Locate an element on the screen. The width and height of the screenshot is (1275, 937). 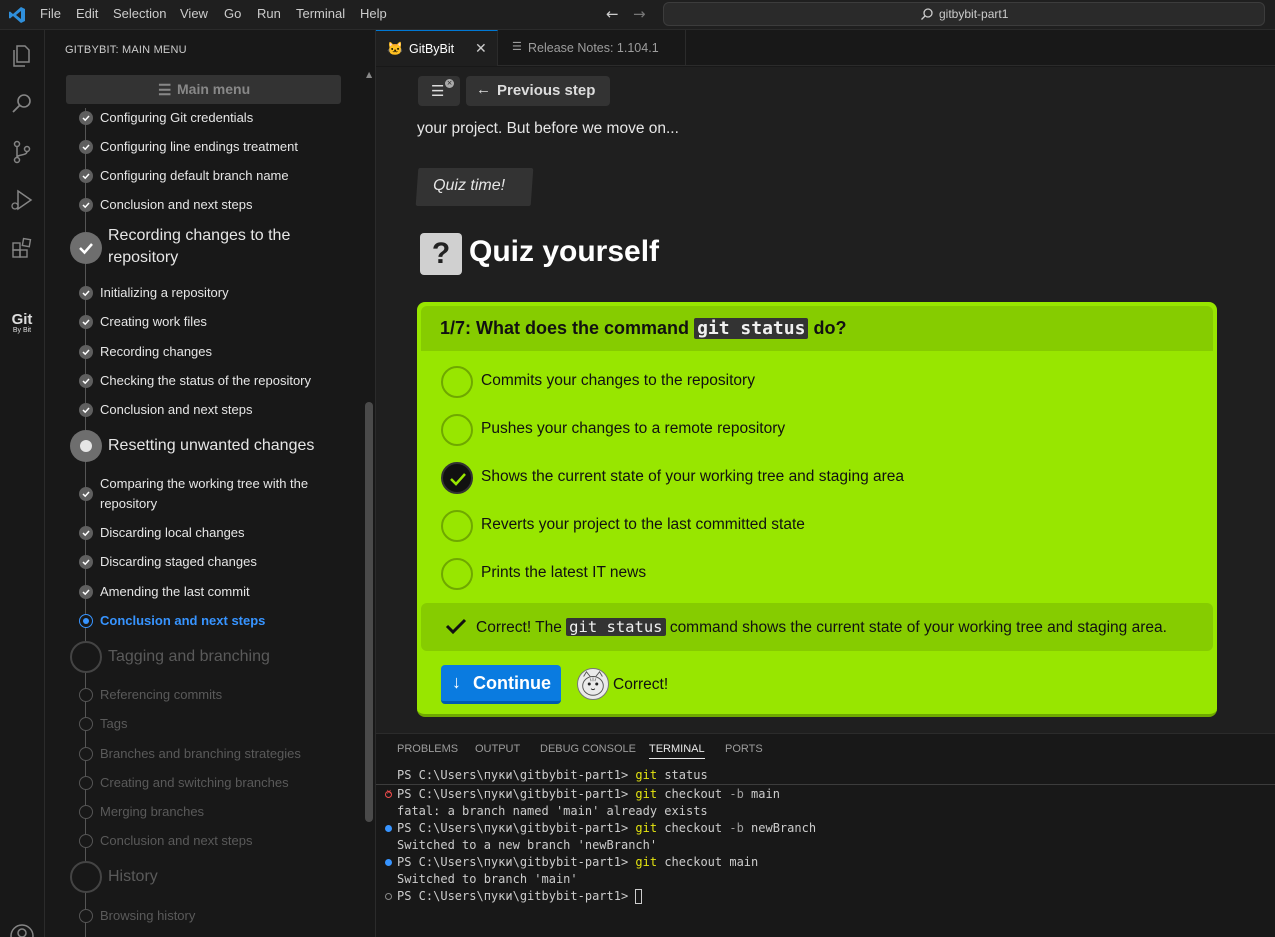
tab-problems: PROBLEMS is located at coordinates (427, 749).